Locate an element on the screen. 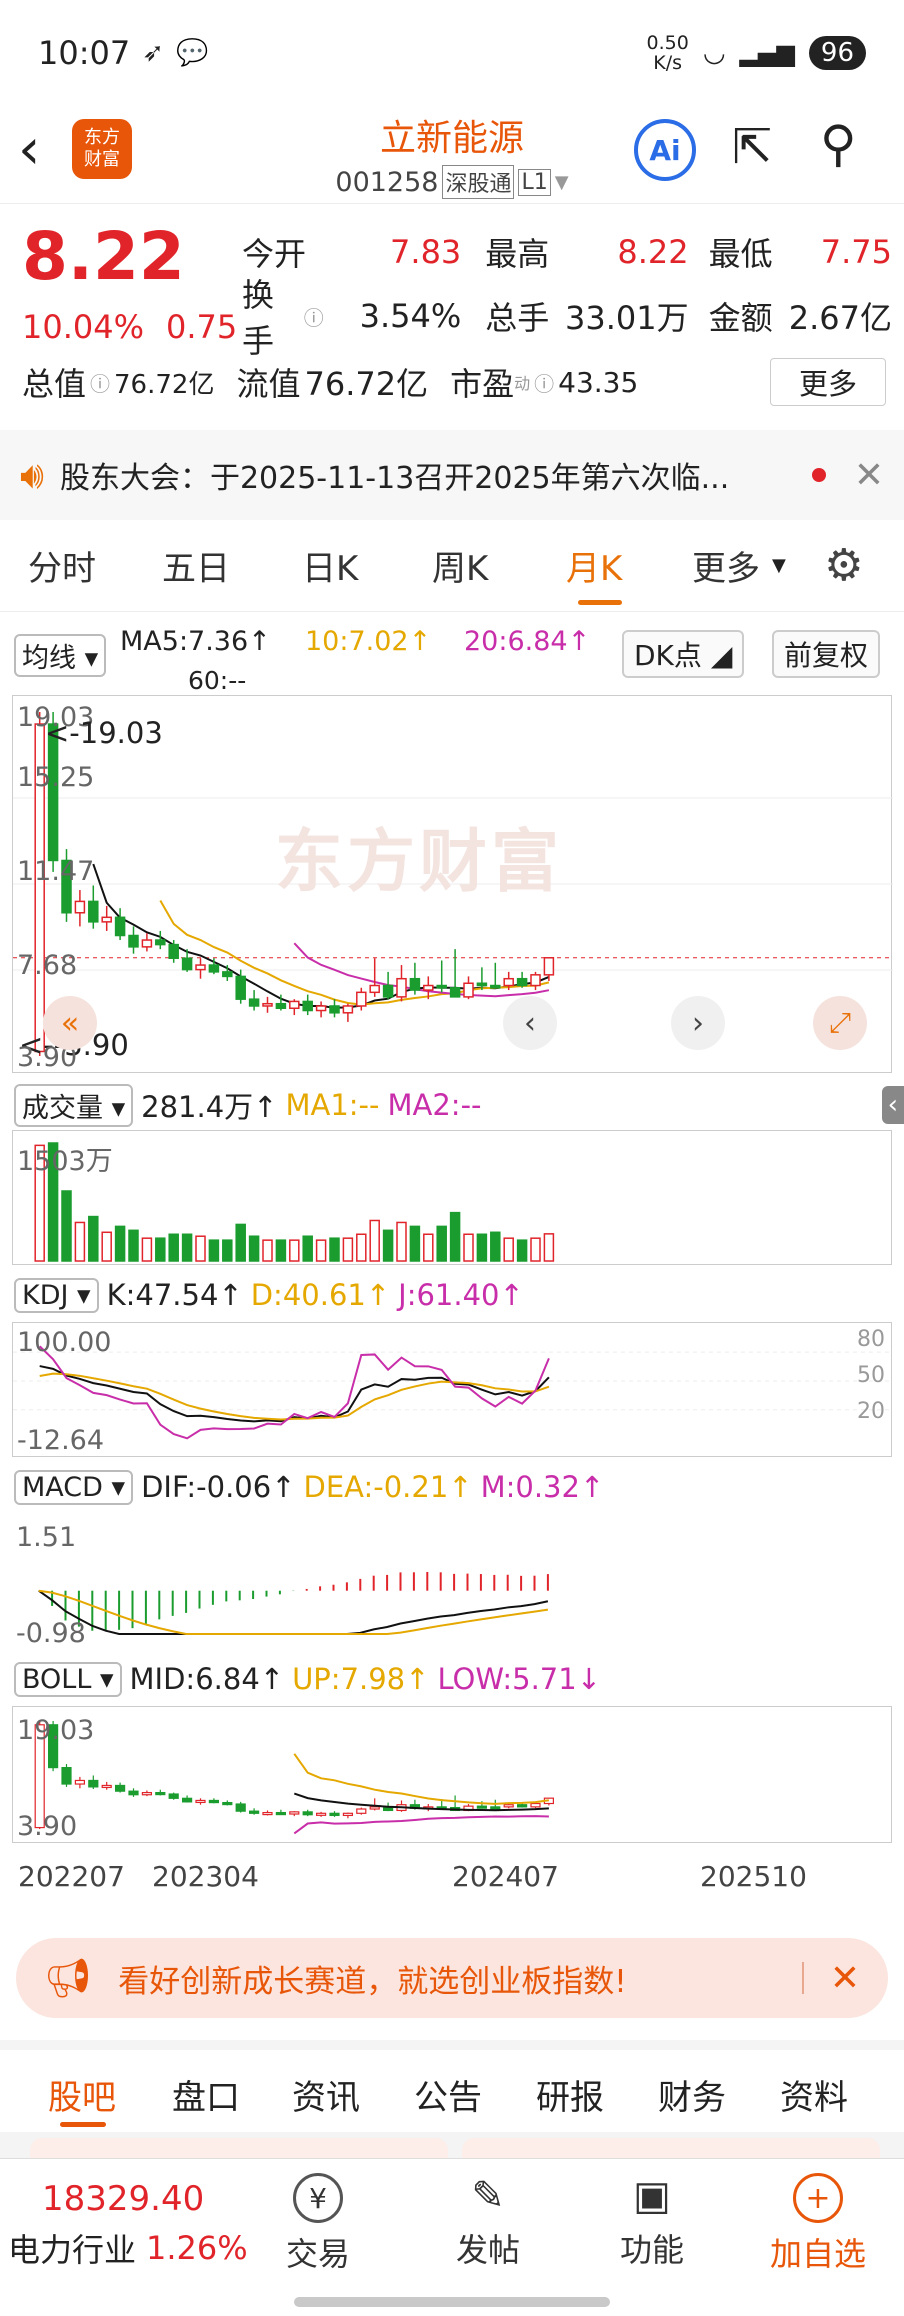 Image resolution: width=904 pixels, height=2316 pixels. tab-weekly-k: 周K is located at coordinates (460, 565).